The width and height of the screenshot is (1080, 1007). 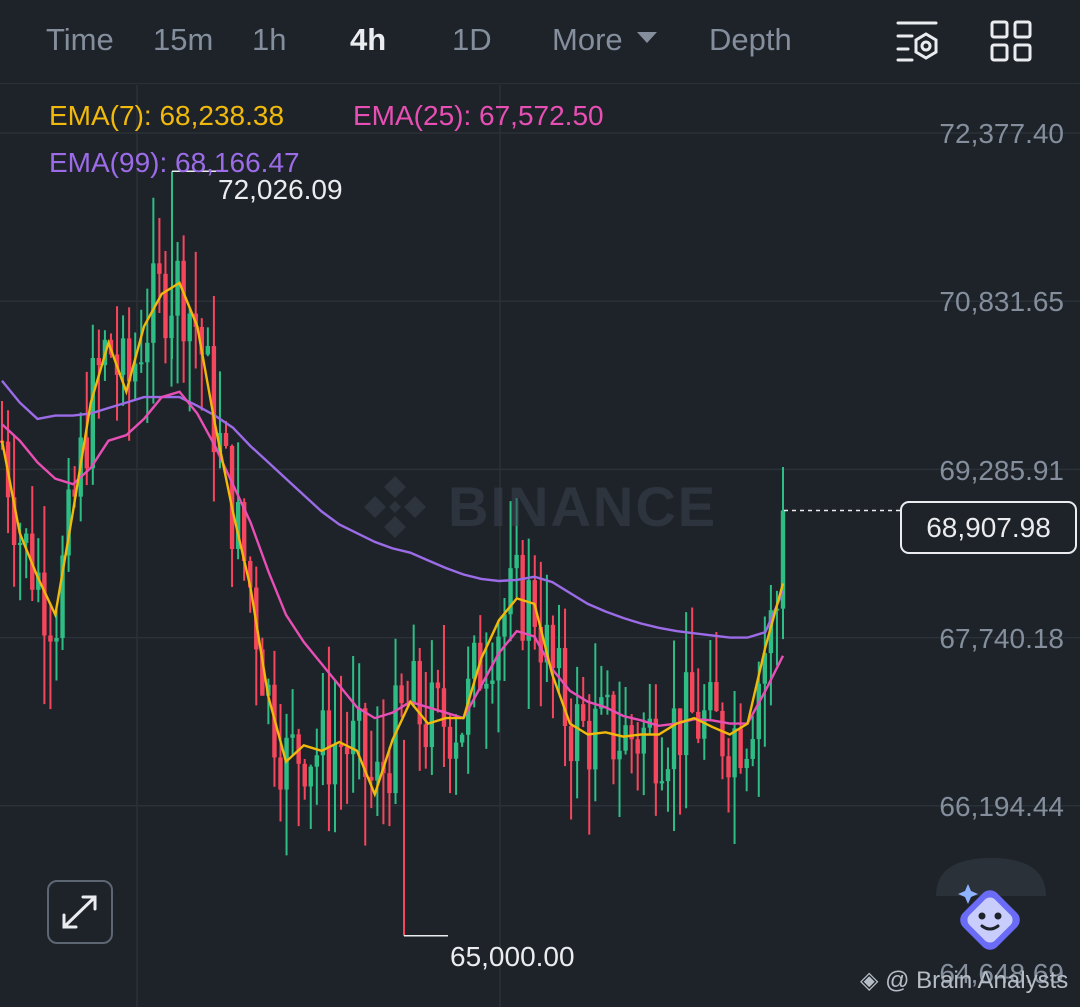 I want to click on author-credit: ◈ @ Brain Analysts, so click(x=964, y=981).